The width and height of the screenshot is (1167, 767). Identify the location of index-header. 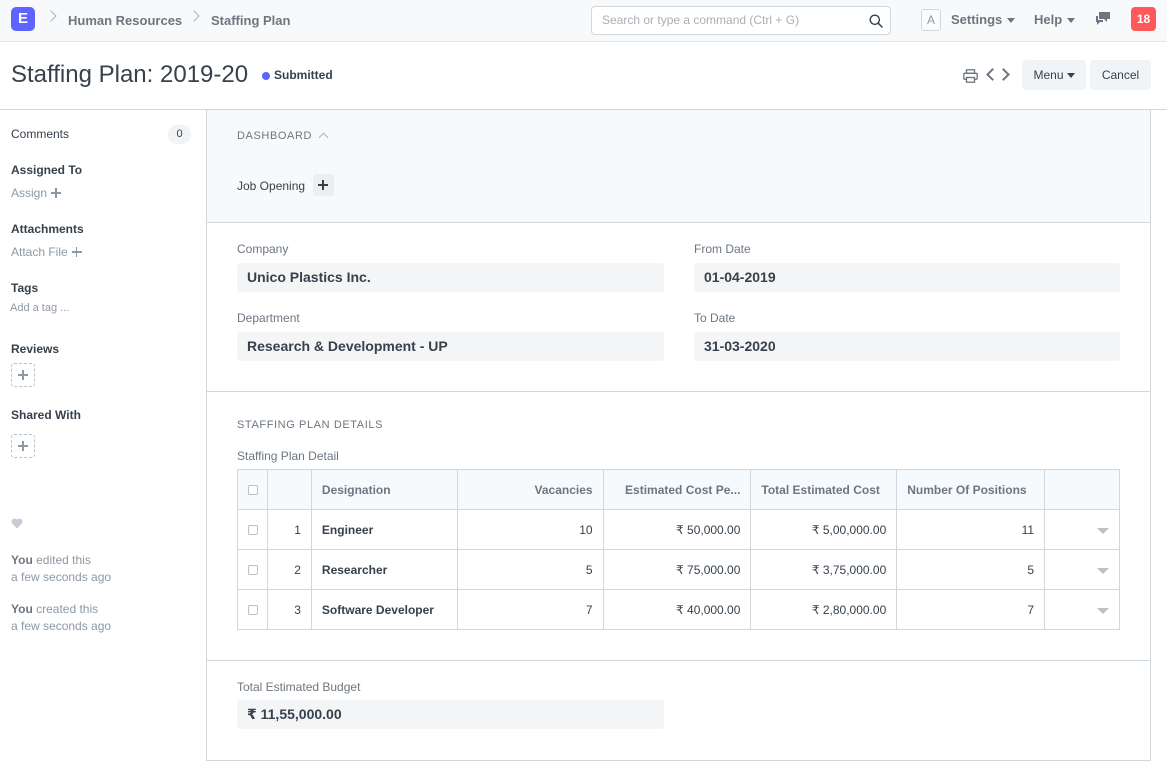
(289, 489).